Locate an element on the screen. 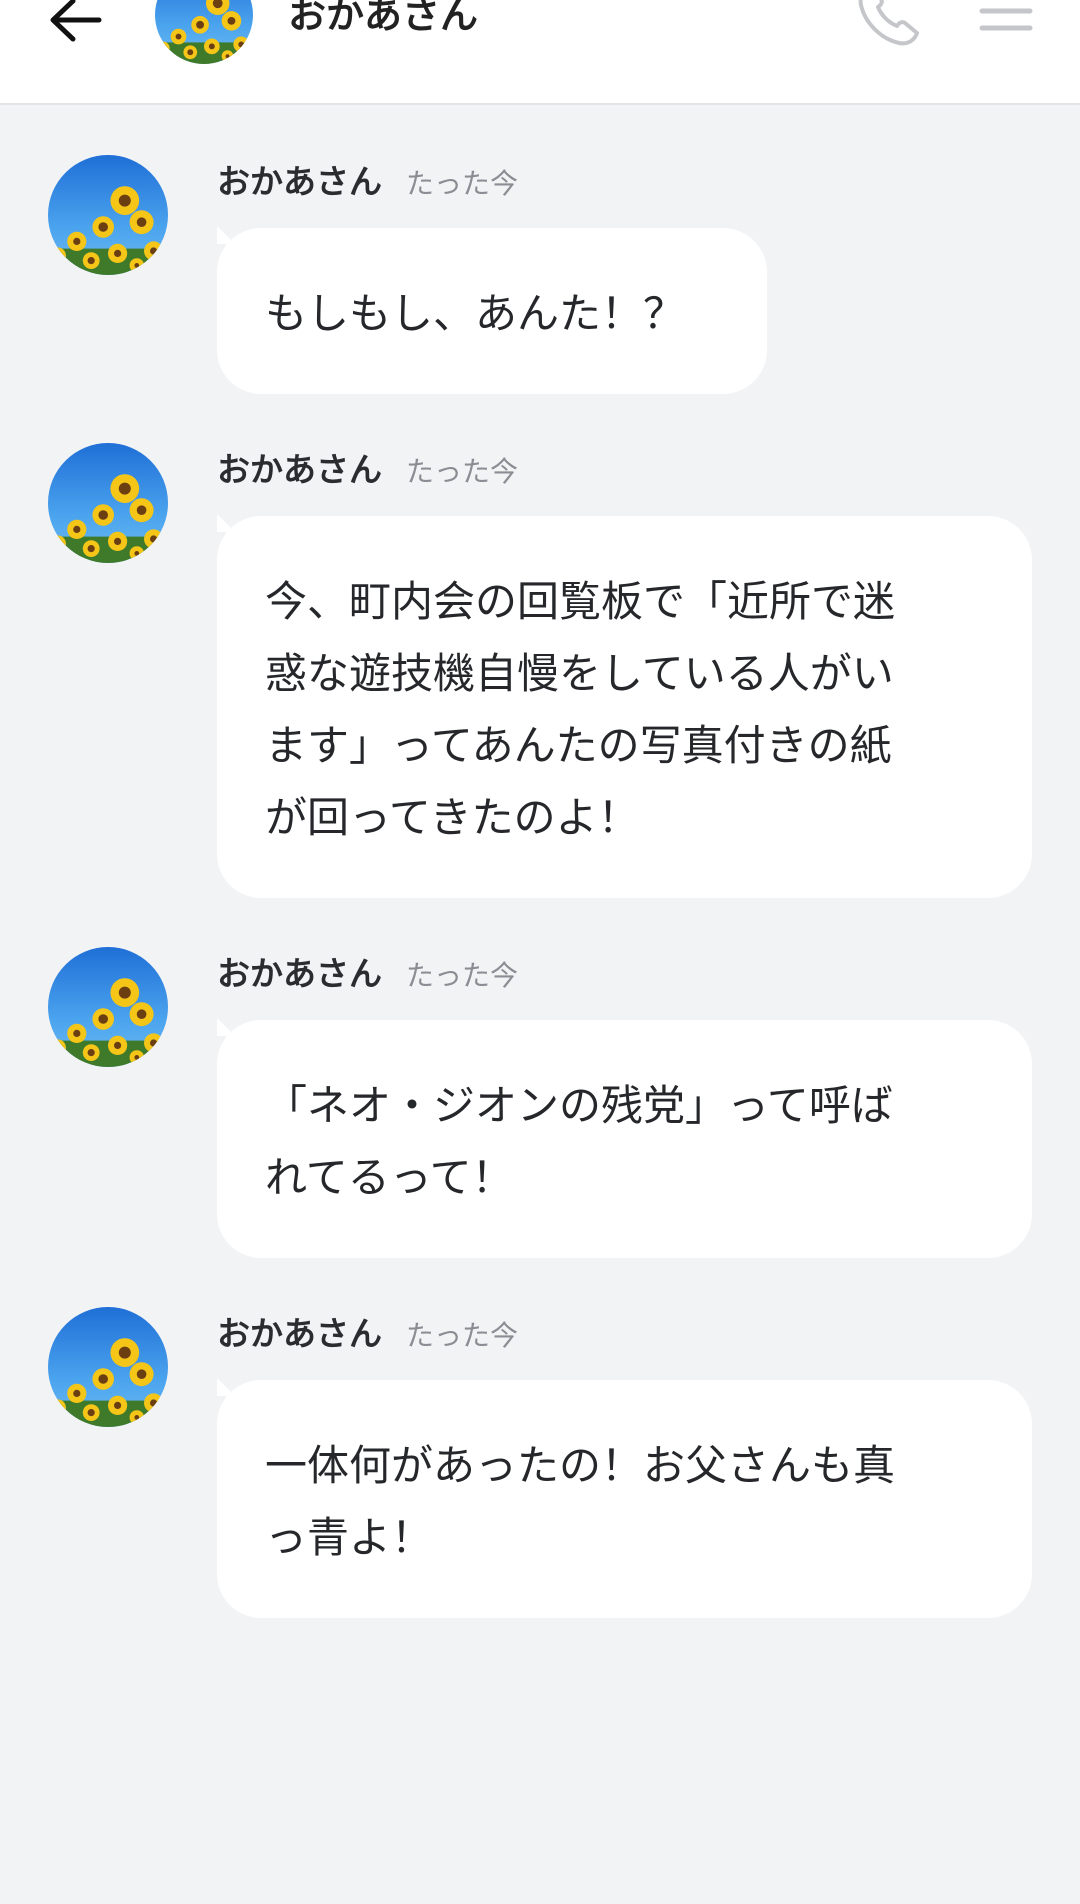 This screenshot has width=1080, height=1904. message-text: もしもし、あんた！？ is located at coordinates (475, 313).